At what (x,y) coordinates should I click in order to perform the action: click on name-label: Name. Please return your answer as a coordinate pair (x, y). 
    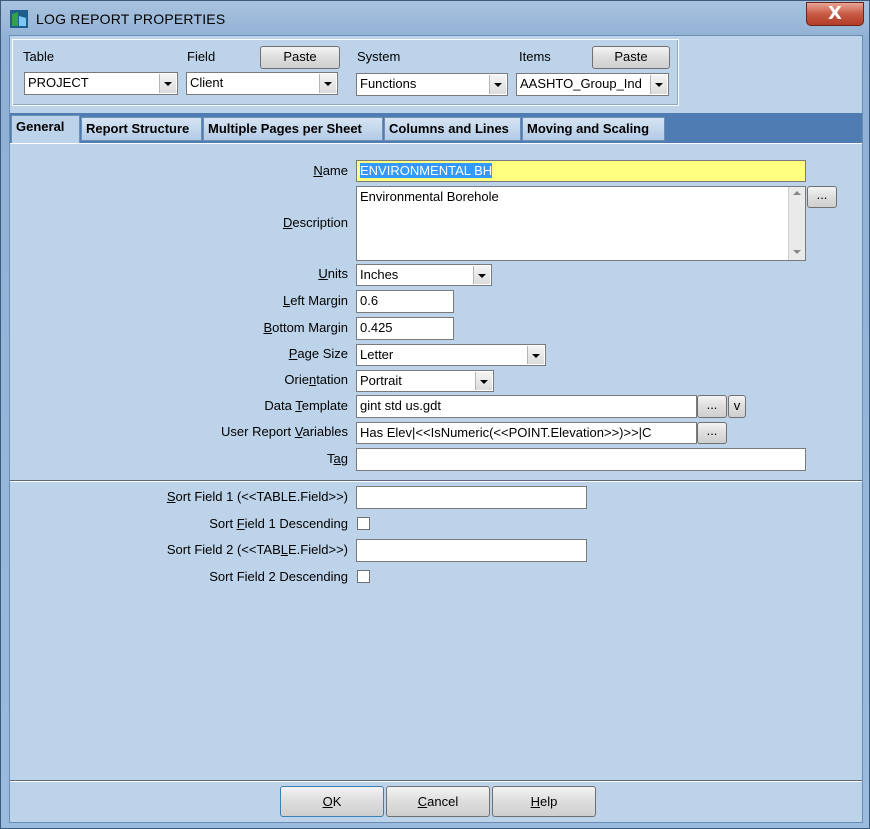
    Looking at the image, I should click on (330, 170).